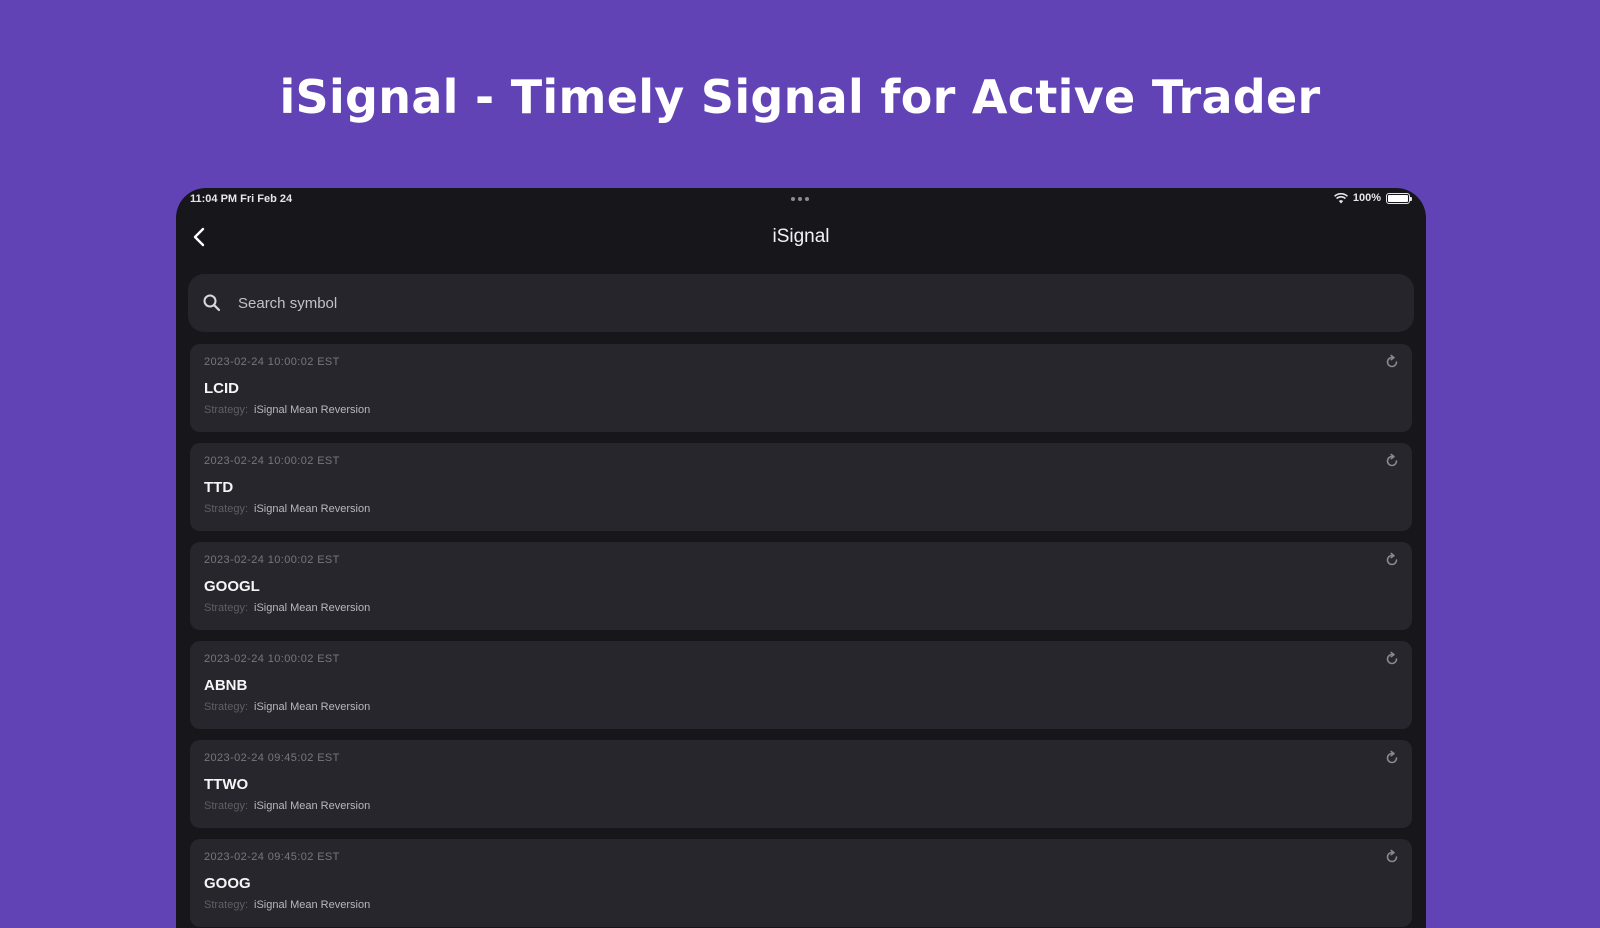 The width and height of the screenshot is (1600, 928). Describe the element at coordinates (221, 388) in the screenshot. I see `signal-symbol: LCID` at that location.